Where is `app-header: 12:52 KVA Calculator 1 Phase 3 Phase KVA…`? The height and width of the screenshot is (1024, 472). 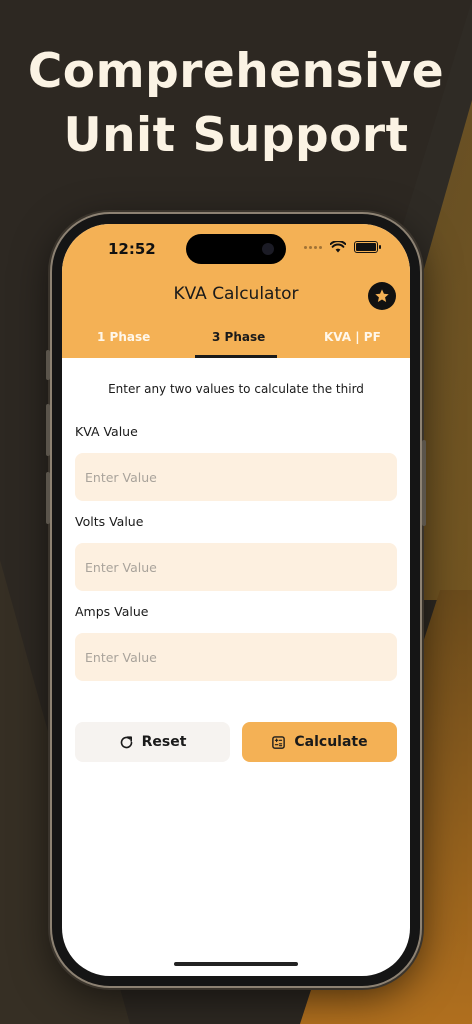 app-header: 12:52 KVA Calculator 1 Phase 3 Phase KVA… is located at coordinates (236, 291).